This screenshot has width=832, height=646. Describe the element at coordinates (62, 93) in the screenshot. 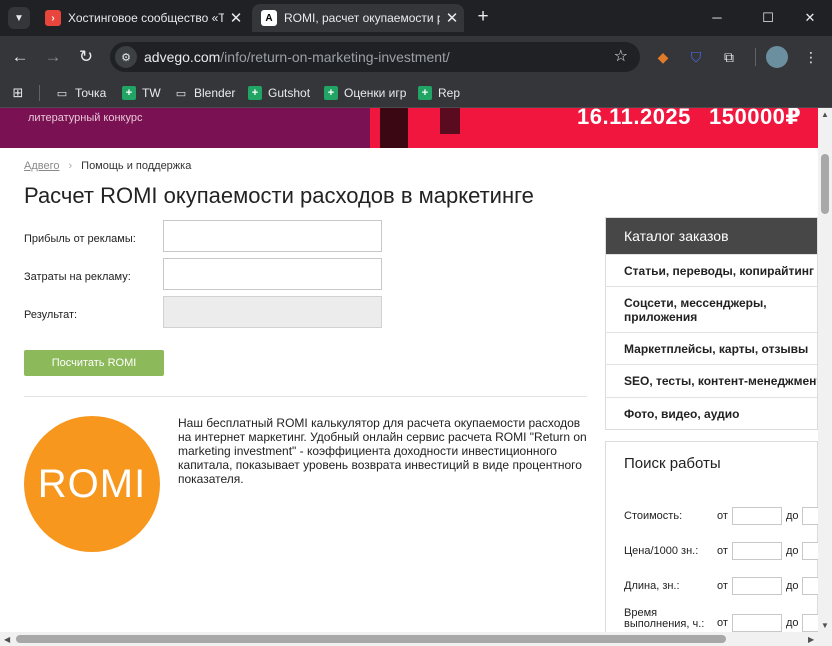

I see `folder-icon: ▭` at that location.